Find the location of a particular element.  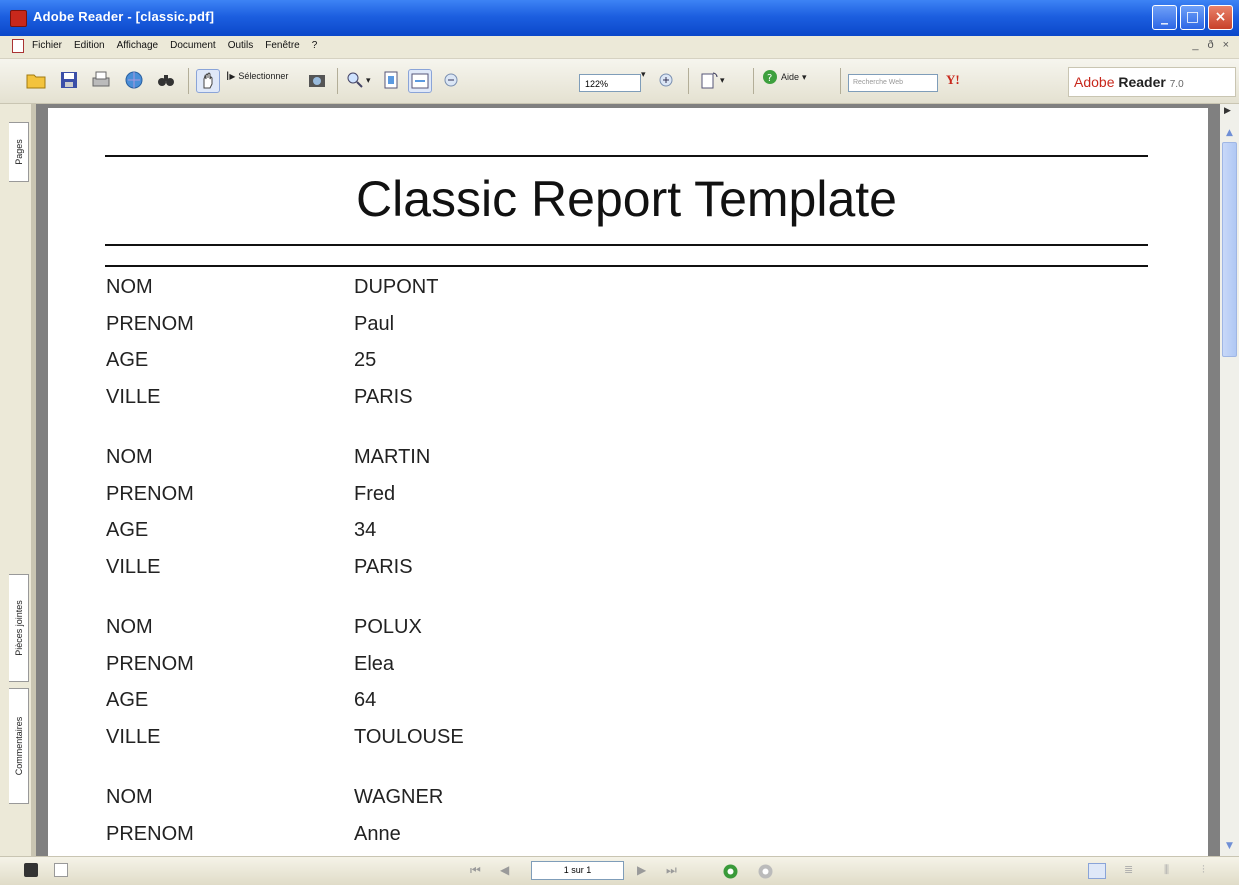

folder-open-icon is located at coordinates (36, 81).